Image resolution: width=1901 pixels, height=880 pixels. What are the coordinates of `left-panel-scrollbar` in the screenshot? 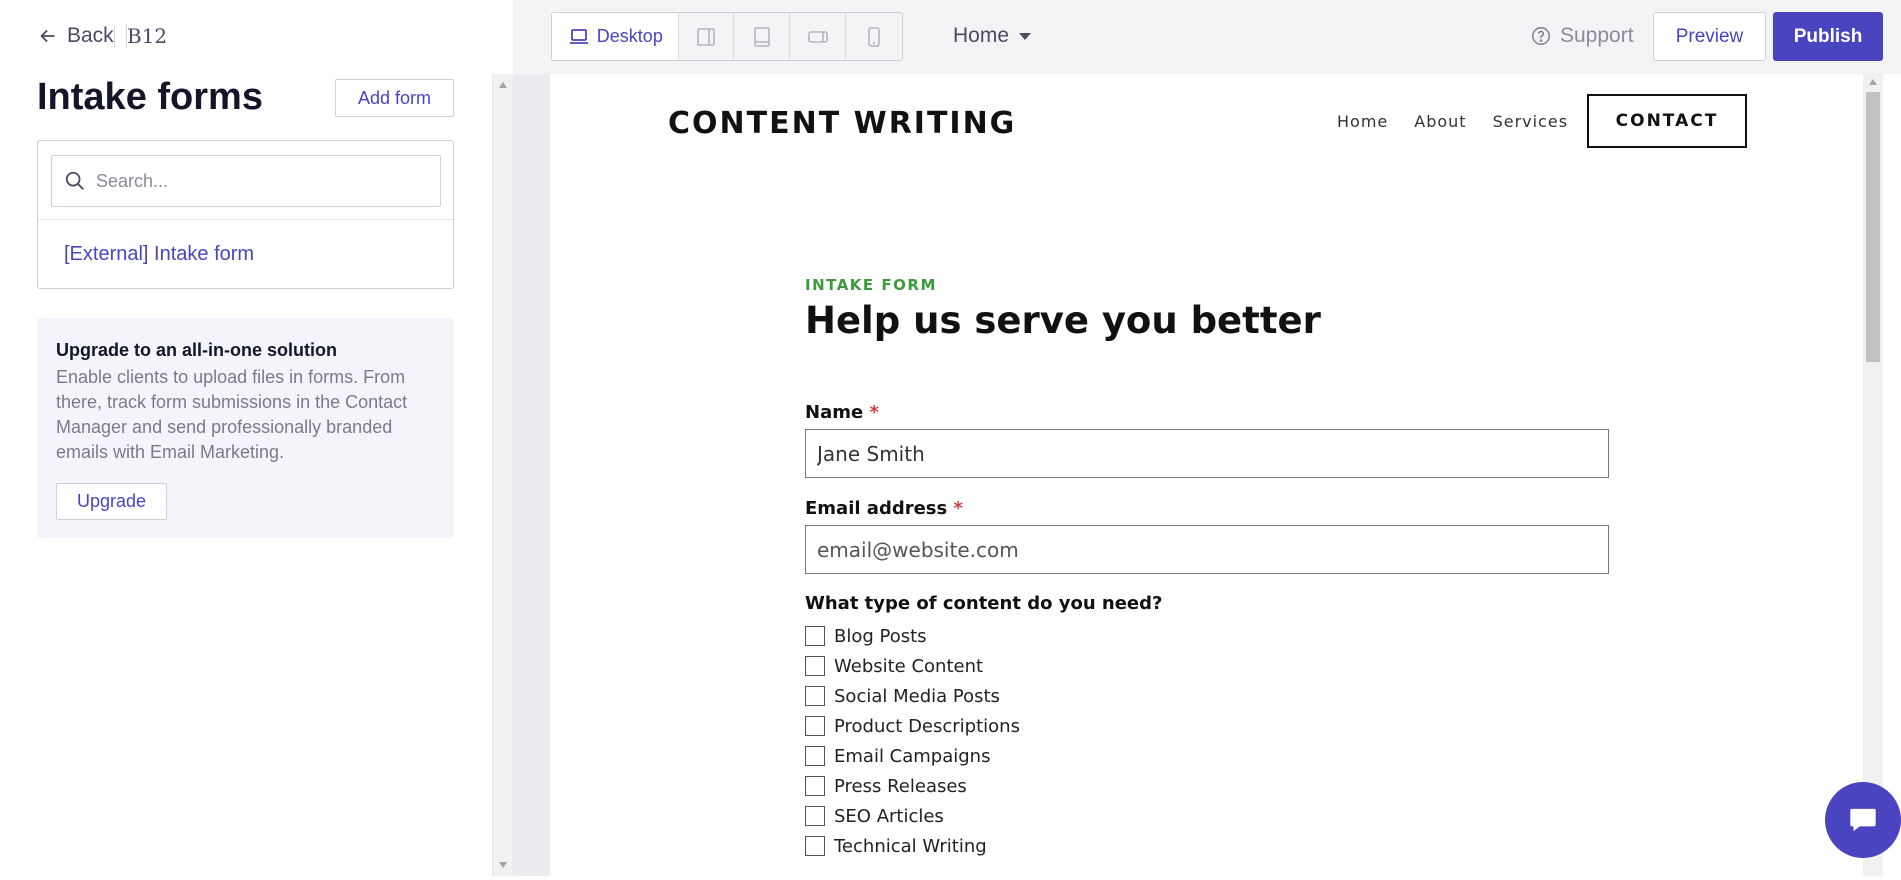 It's located at (502, 475).